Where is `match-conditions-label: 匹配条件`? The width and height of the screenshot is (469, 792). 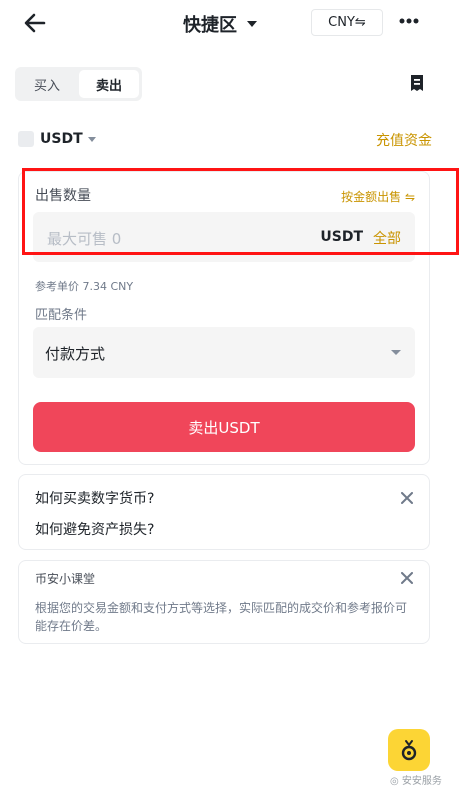
match-conditions-label: 匹配条件 is located at coordinates (61, 315).